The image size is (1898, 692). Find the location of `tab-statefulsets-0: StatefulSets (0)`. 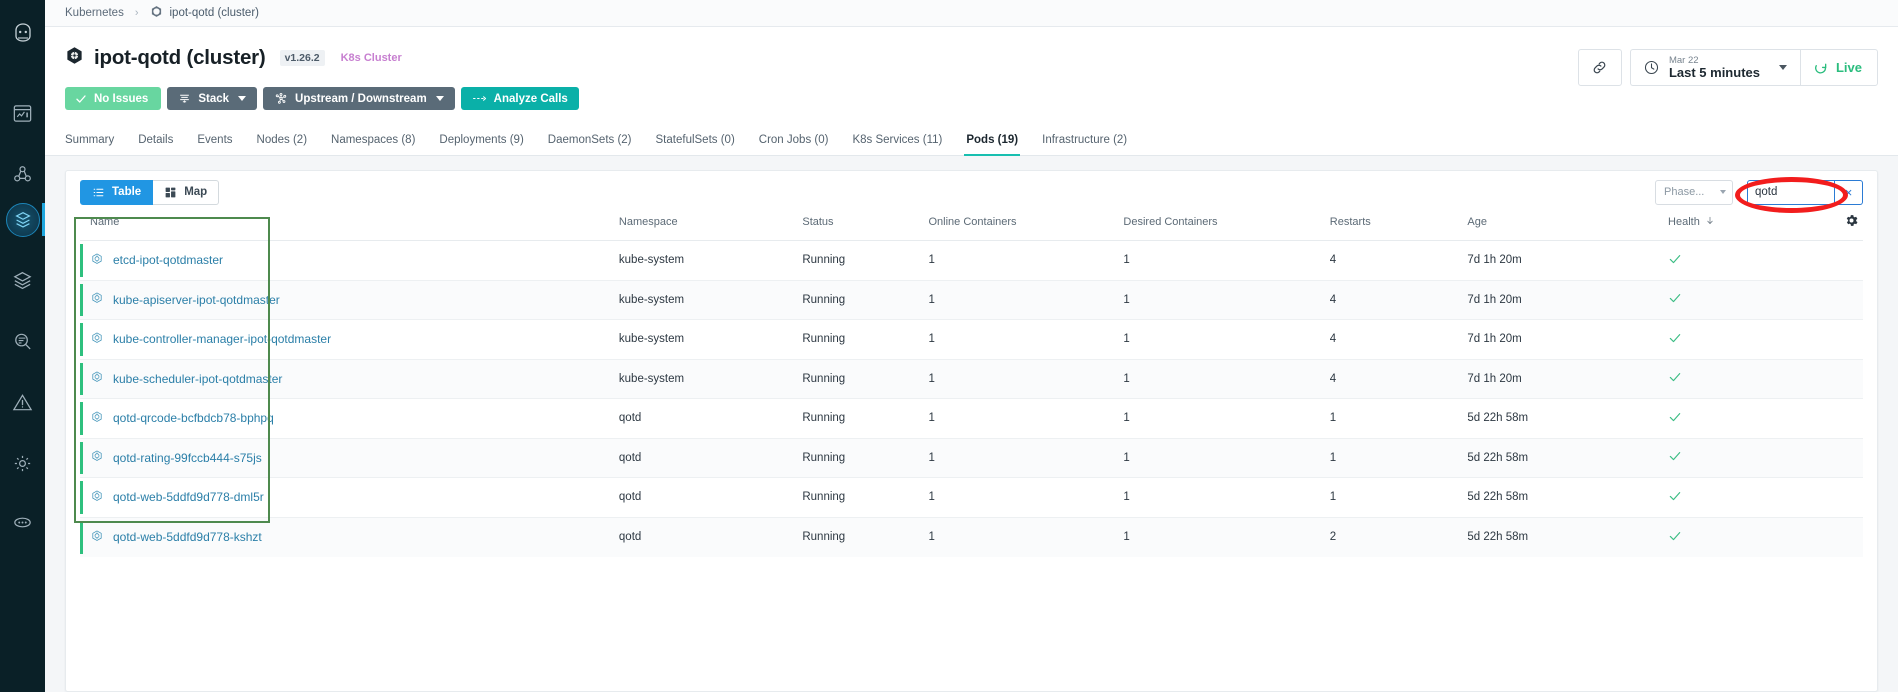

tab-statefulsets-0: StatefulSets (0) is located at coordinates (695, 144).